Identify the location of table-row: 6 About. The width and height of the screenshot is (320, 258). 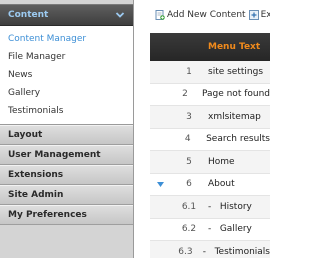
(210, 184).